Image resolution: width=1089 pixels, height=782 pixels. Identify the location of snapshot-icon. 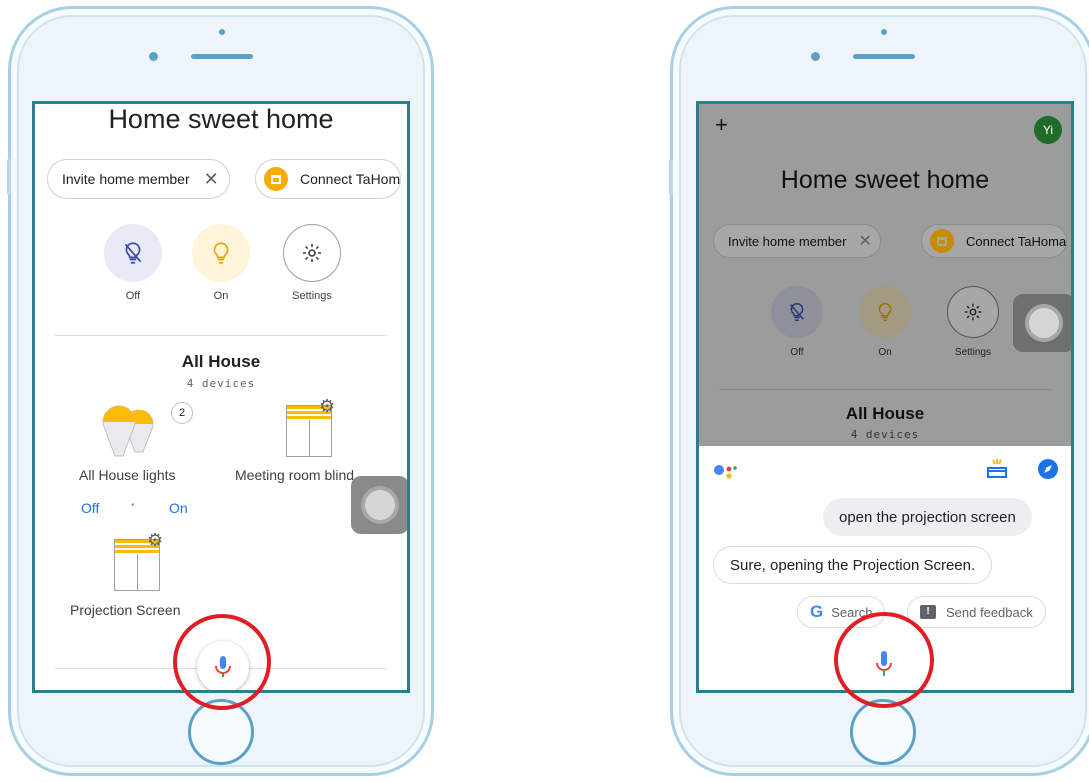
(997, 469).